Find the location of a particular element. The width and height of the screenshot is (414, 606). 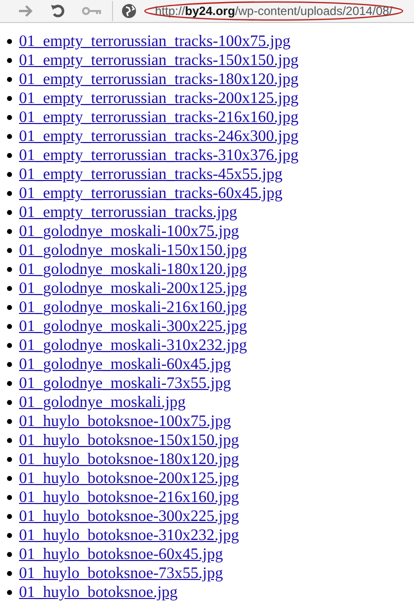

file-link: 01_empty_terrorussian_tracks-45x55.jpg is located at coordinates (150, 174).